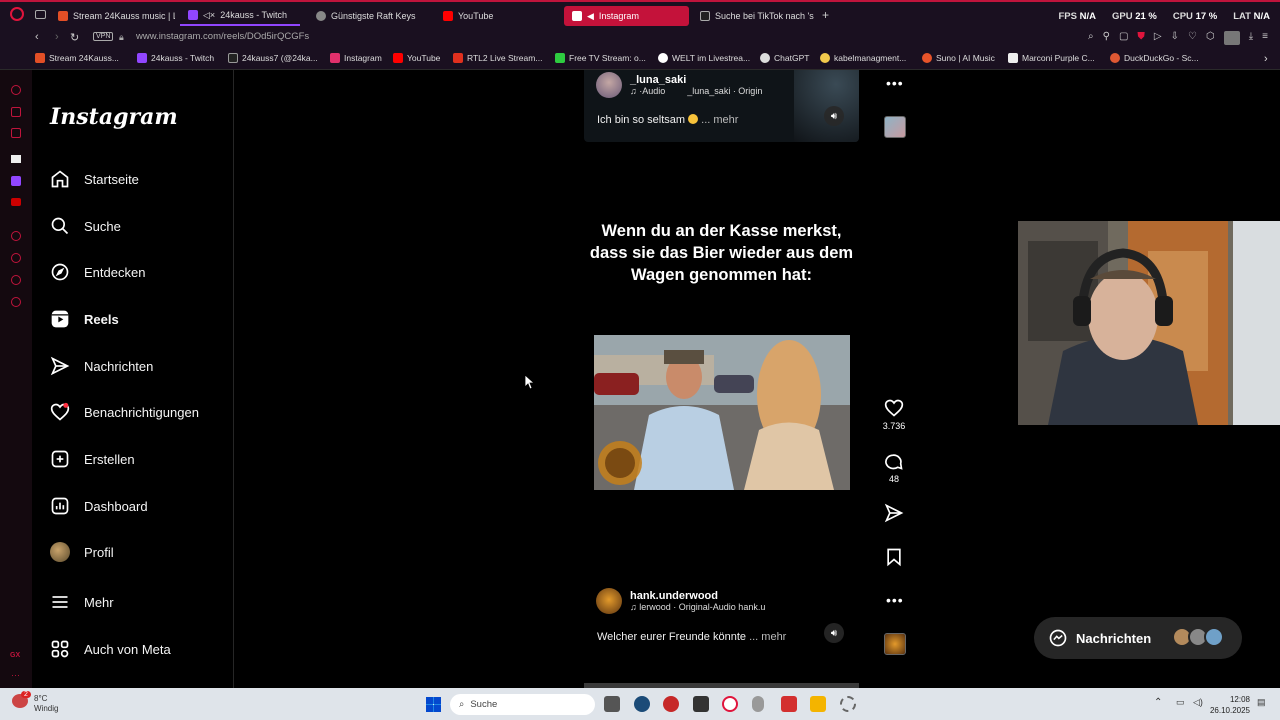 The width and height of the screenshot is (1280, 720). I want to click on twitch-icon, so click(16, 181).